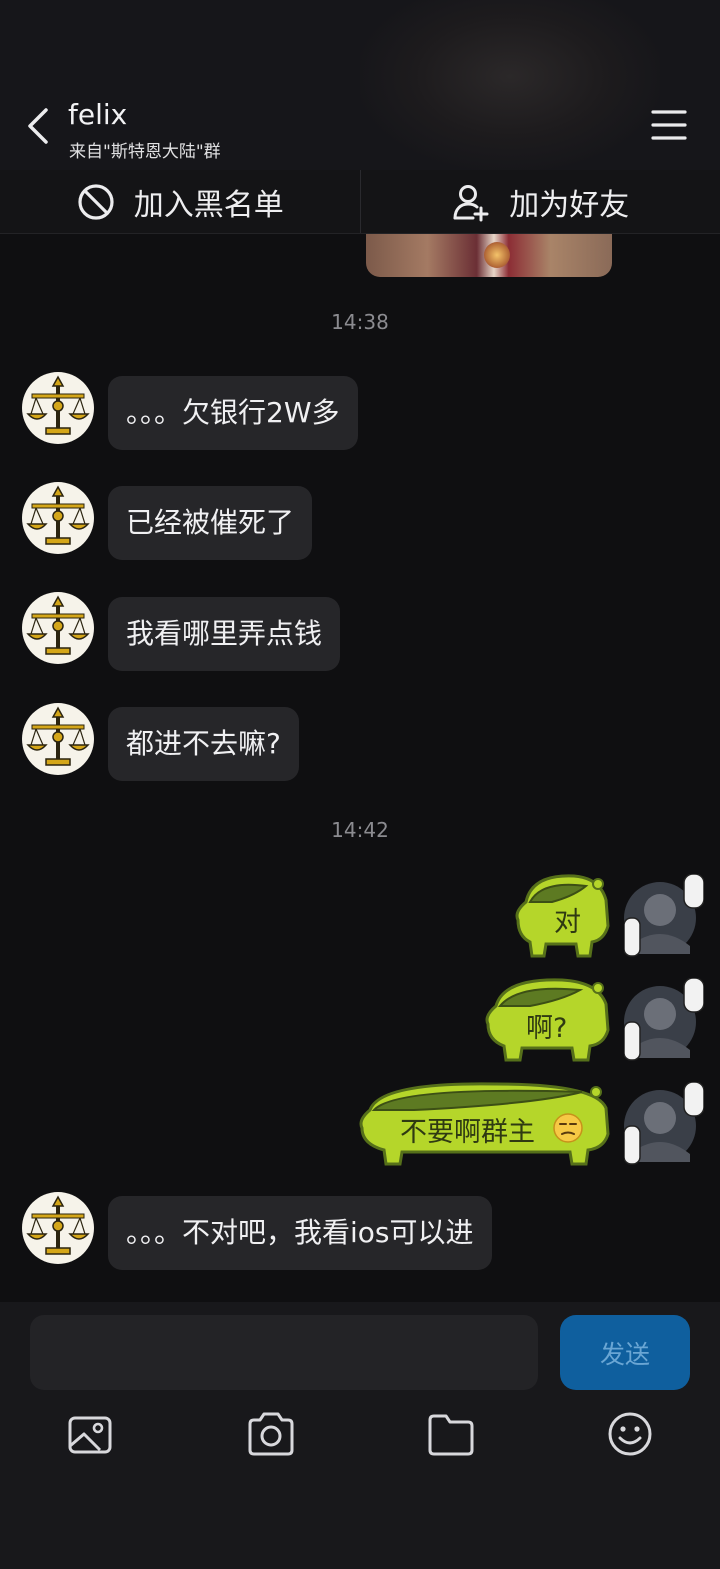  Describe the element at coordinates (284, 1352) in the screenshot. I see `message-input` at that location.